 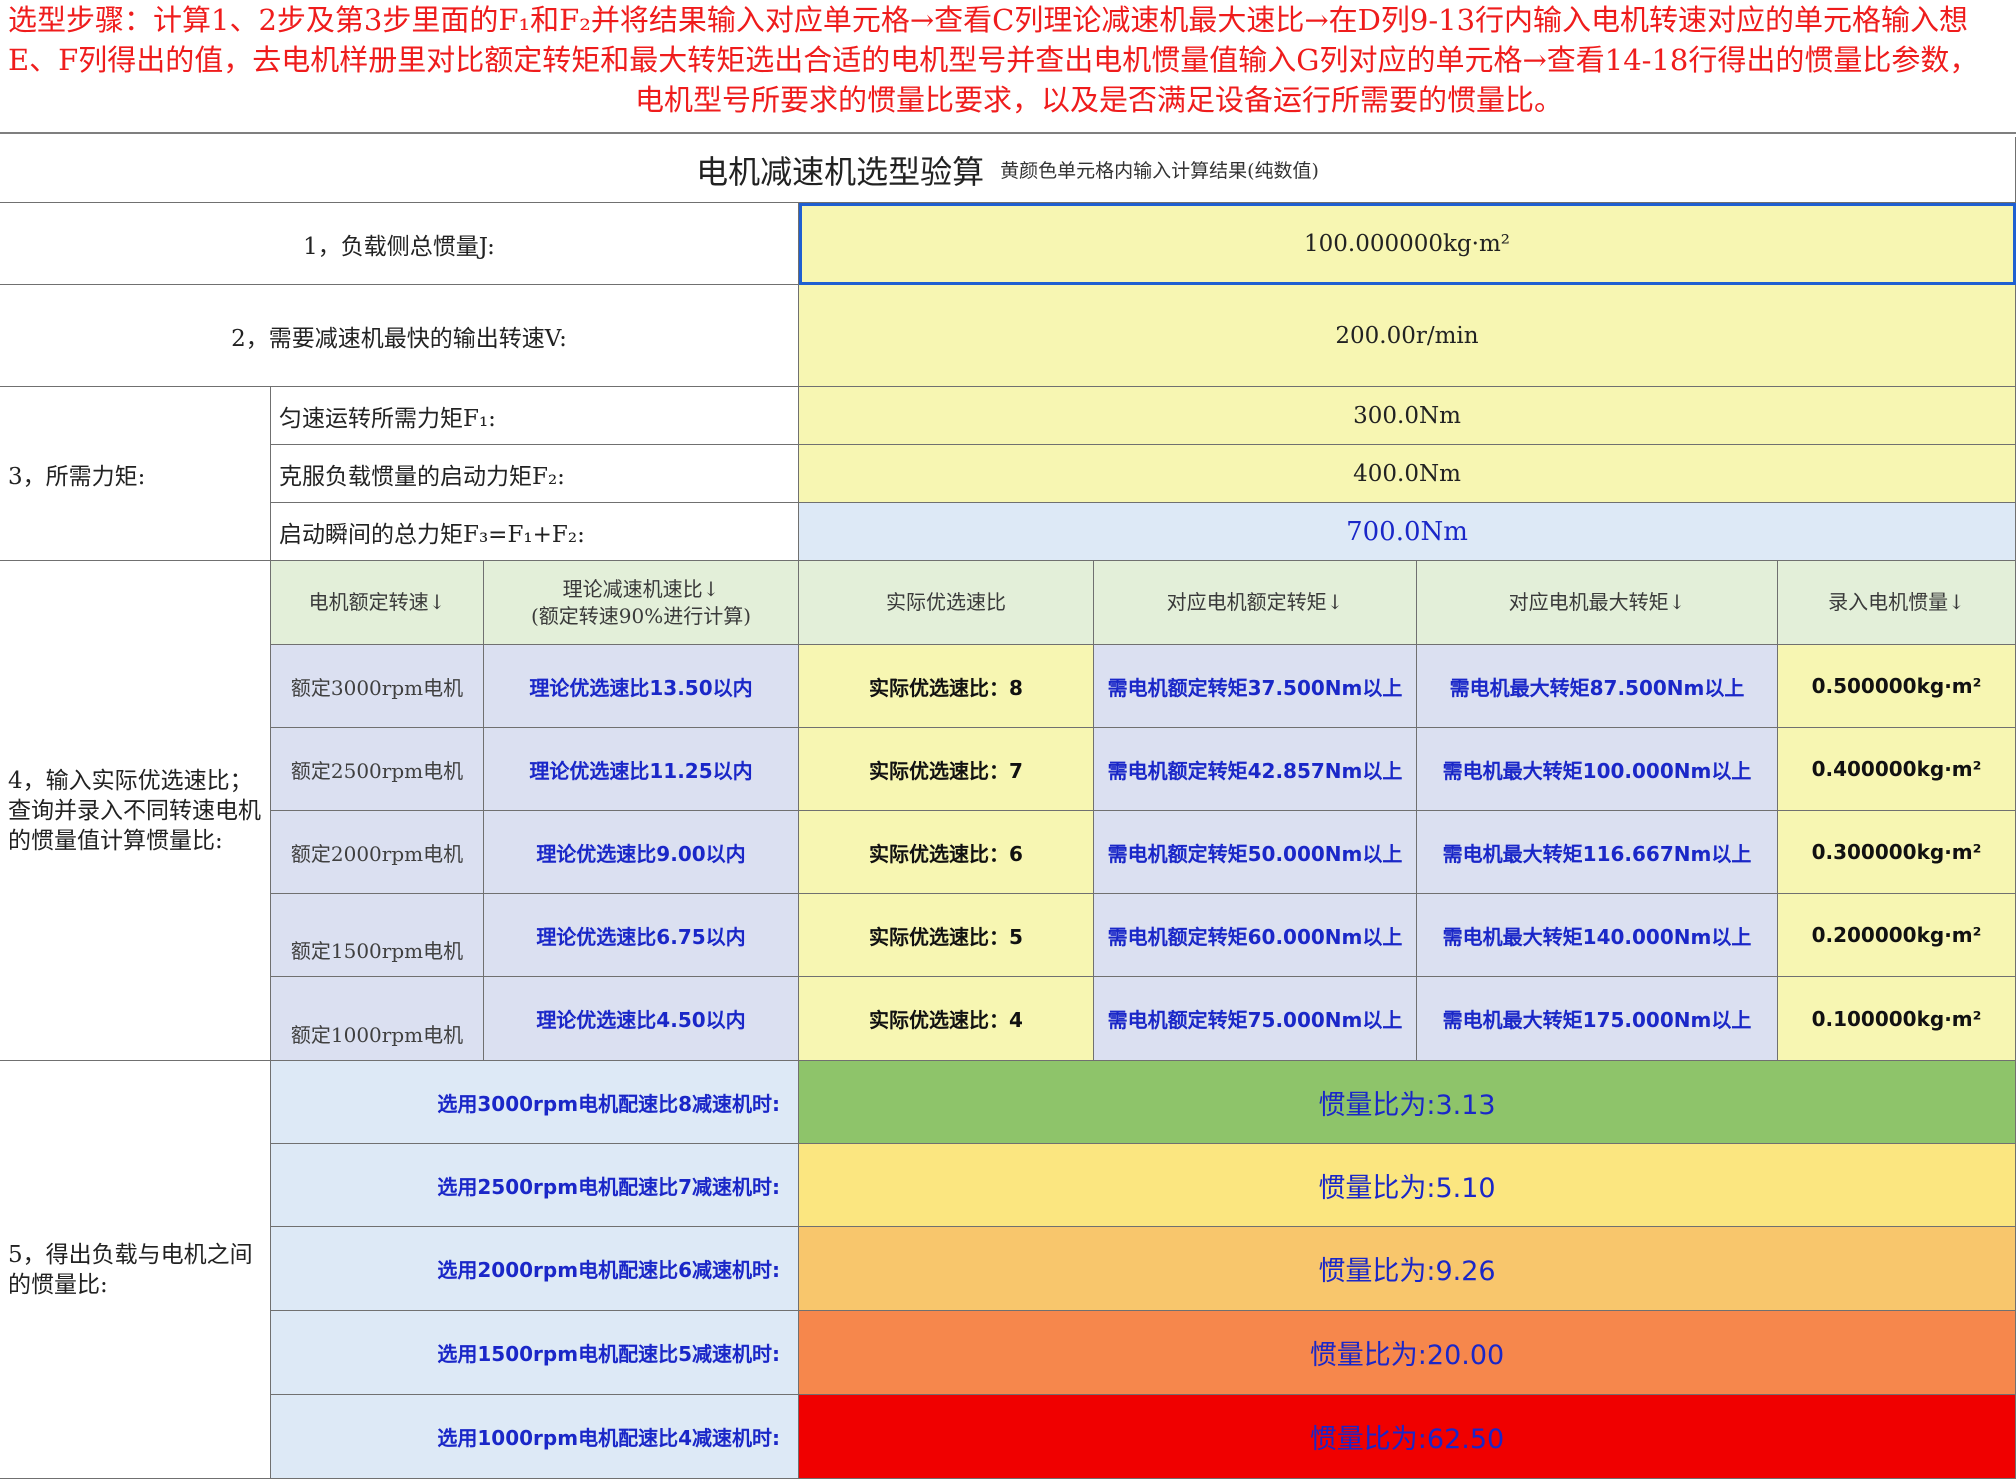 I want to click on step5-label: 5，得出负载与电机之间的惯量比:, so click(x=135, y=1270).